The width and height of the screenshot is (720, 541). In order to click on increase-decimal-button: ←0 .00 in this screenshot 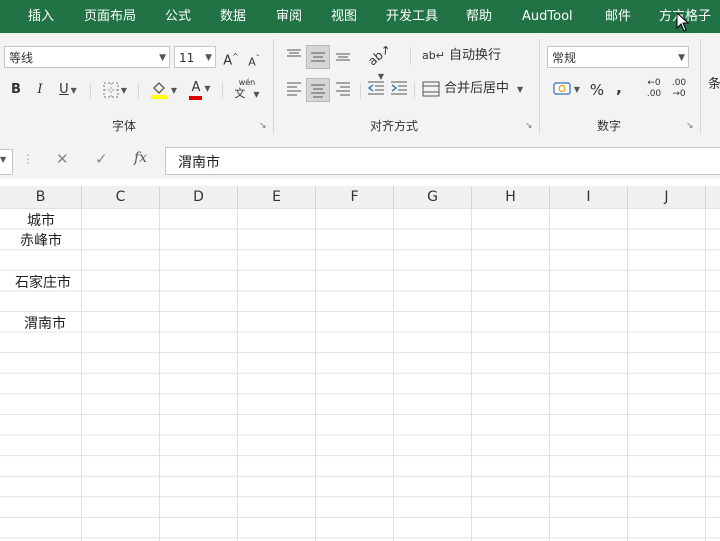, I will do `click(654, 89)`.